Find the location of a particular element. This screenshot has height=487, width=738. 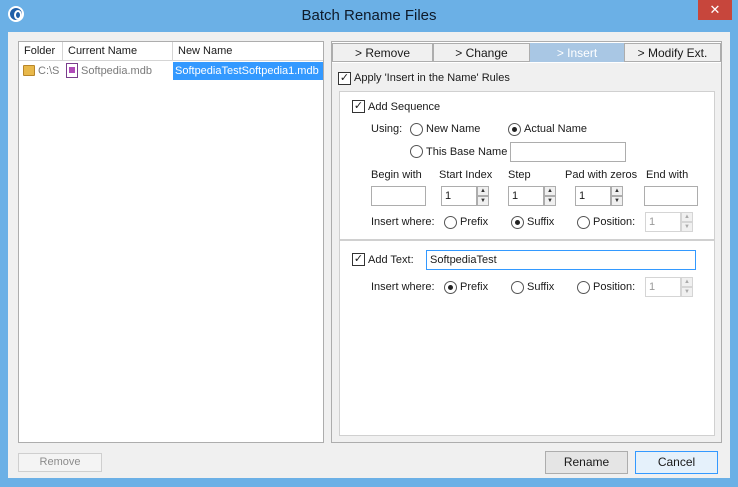

pad-zeros-input: 1 is located at coordinates (593, 196).